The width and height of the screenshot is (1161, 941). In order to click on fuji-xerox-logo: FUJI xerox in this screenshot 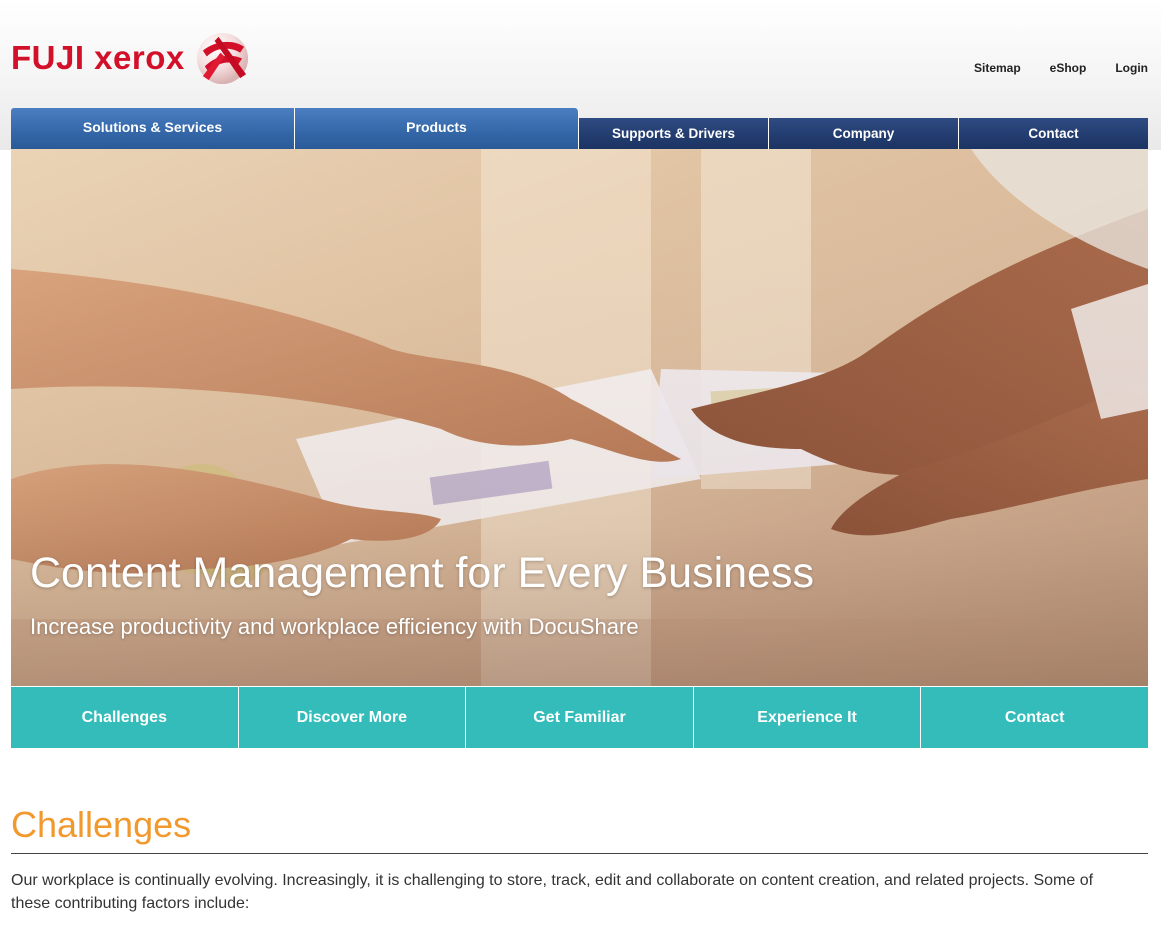, I will do `click(130, 58)`.